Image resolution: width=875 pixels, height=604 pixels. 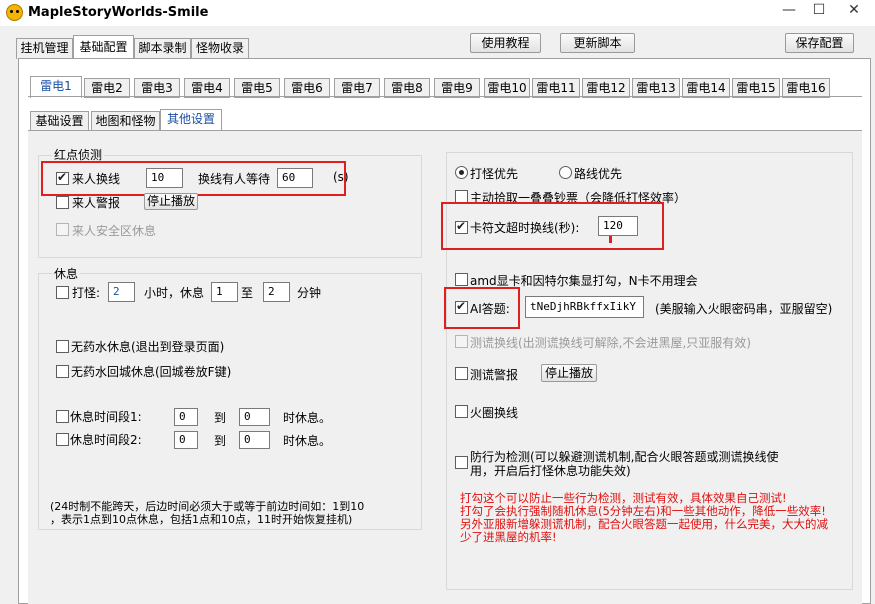 What do you see at coordinates (114, 231) in the screenshot?
I see `safe-zone-rest-label: 来人安全区休息` at bounding box center [114, 231].